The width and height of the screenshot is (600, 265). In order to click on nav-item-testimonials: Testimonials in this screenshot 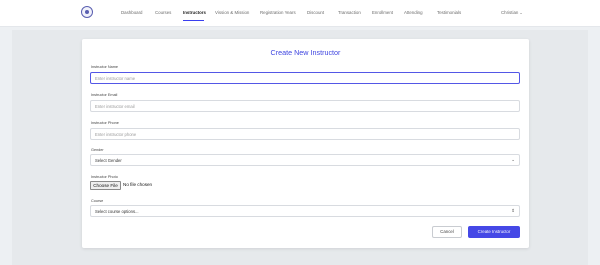, I will do `click(449, 12)`.